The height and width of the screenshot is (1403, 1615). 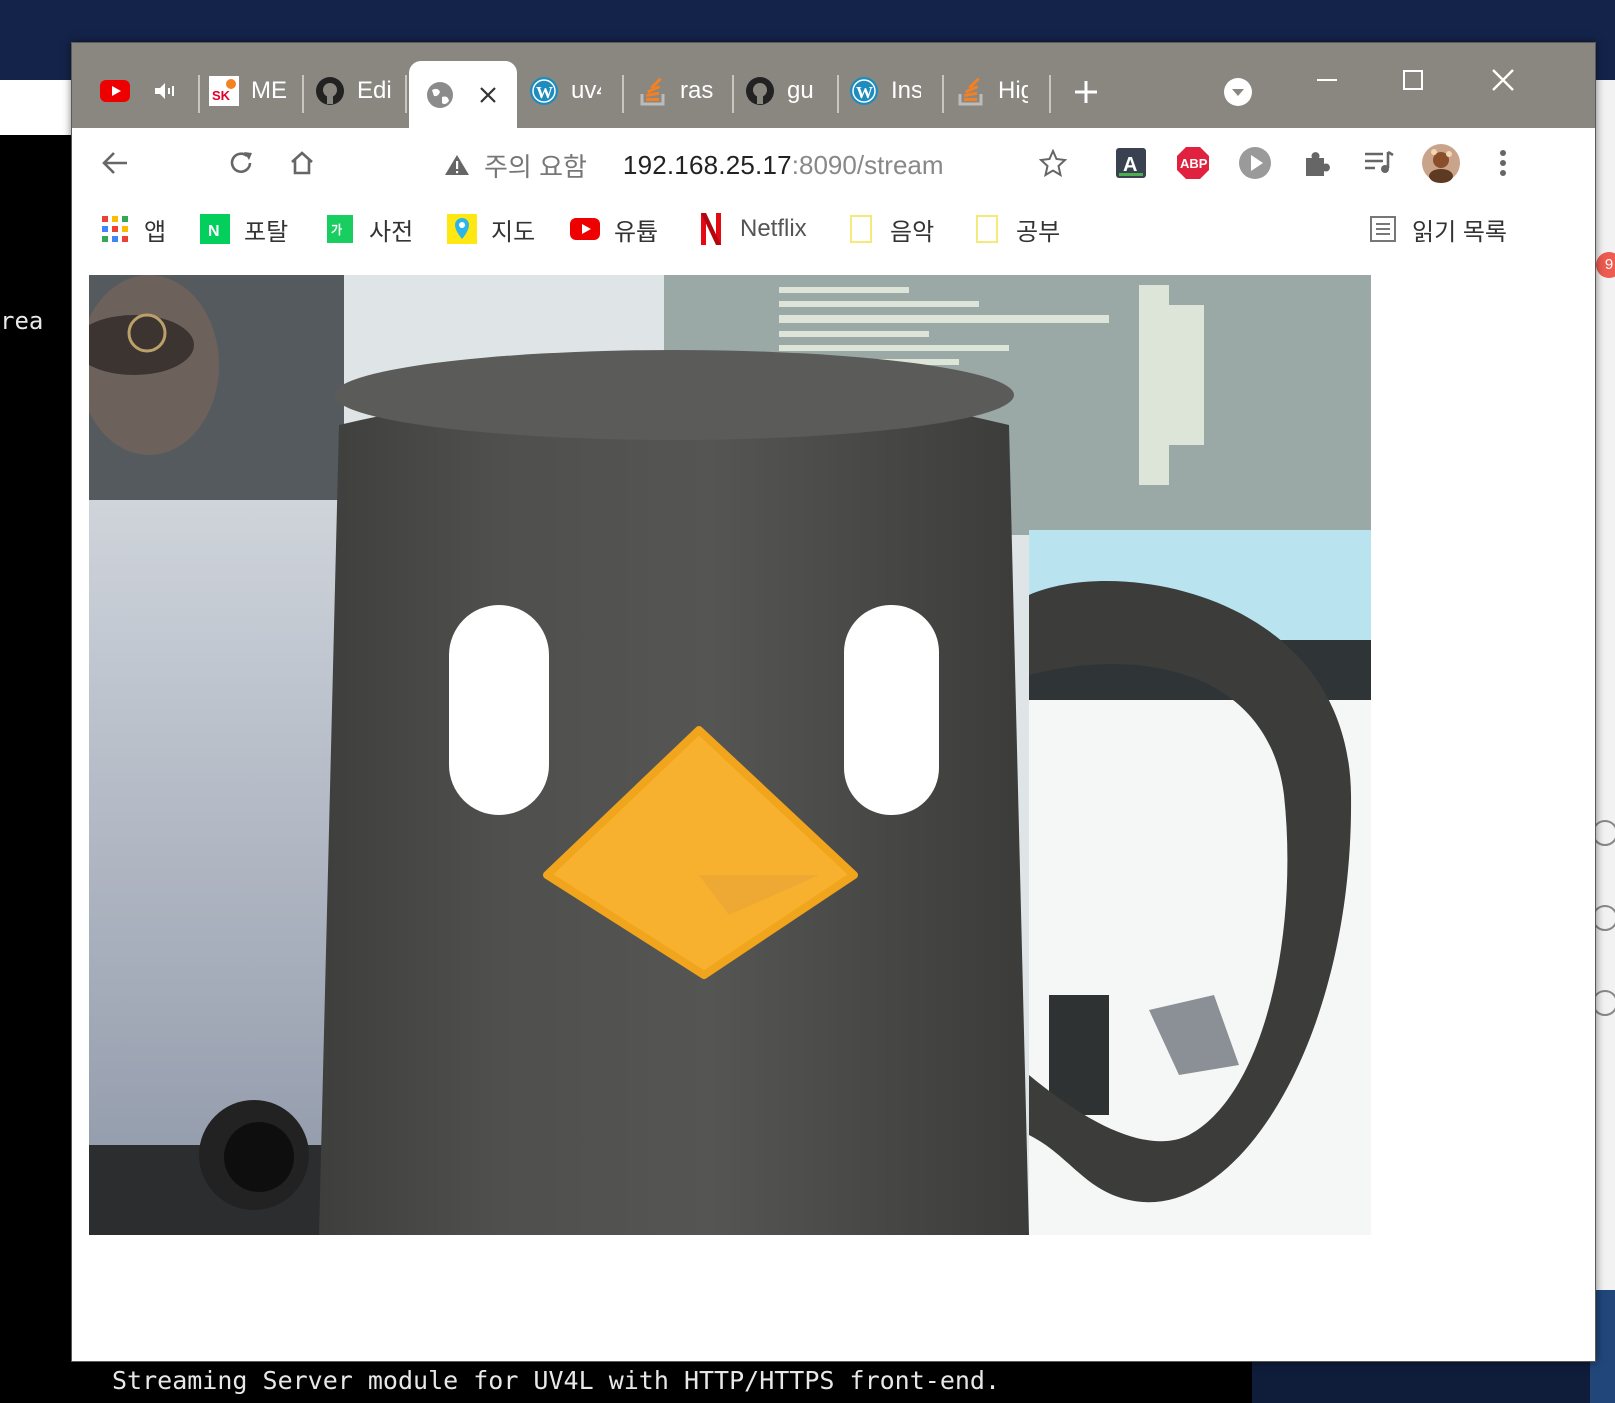 What do you see at coordinates (115, 163) in the screenshot?
I see `back-button` at bounding box center [115, 163].